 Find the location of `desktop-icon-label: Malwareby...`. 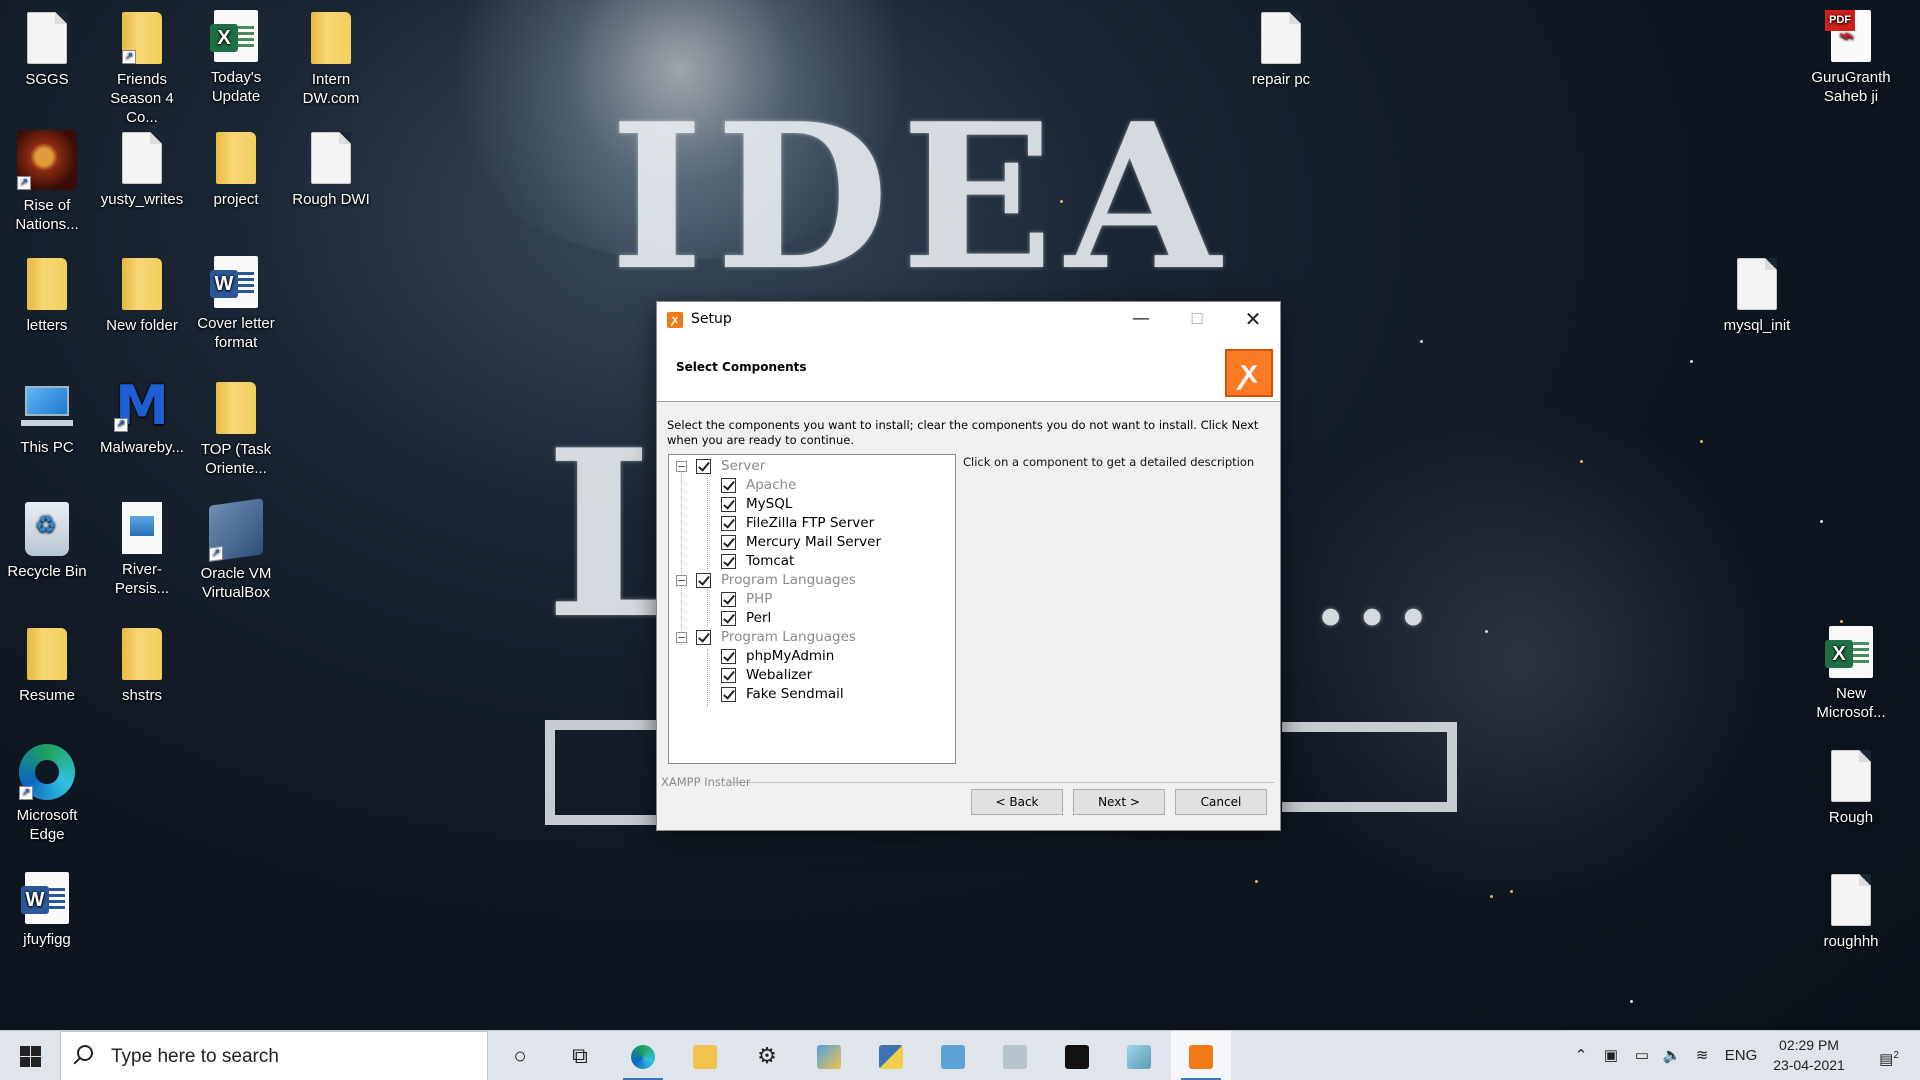

desktop-icon-label: Malwareby... is located at coordinates (142, 447).